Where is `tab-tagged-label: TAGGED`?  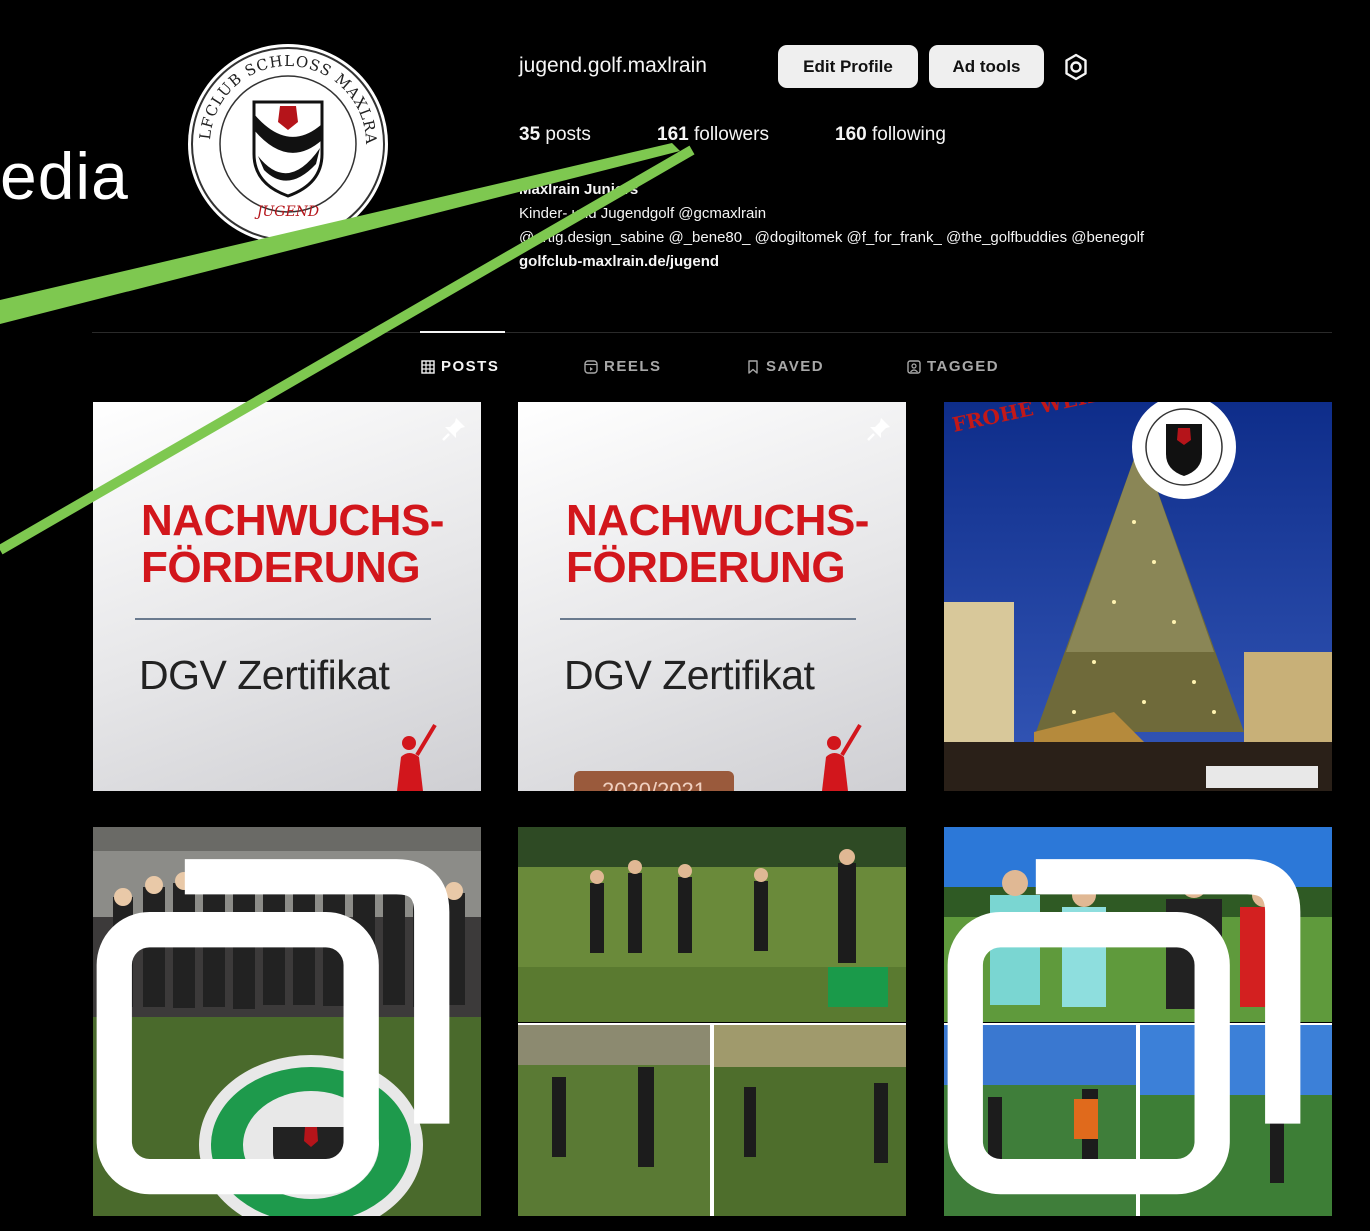
tab-tagged-label: TAGGED is located at coordinates (963, 366).